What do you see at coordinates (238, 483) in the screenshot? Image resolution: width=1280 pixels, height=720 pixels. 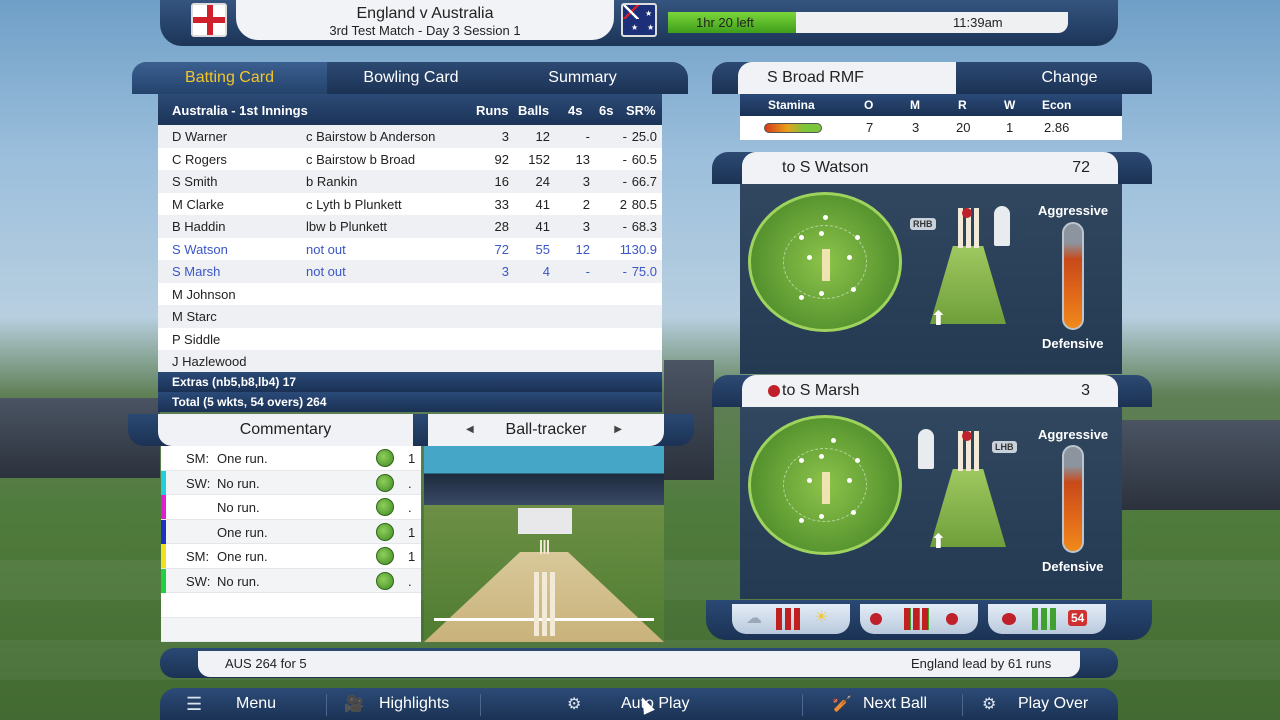 I see `commentary-text: No run.` at bounding box center [238, 483].